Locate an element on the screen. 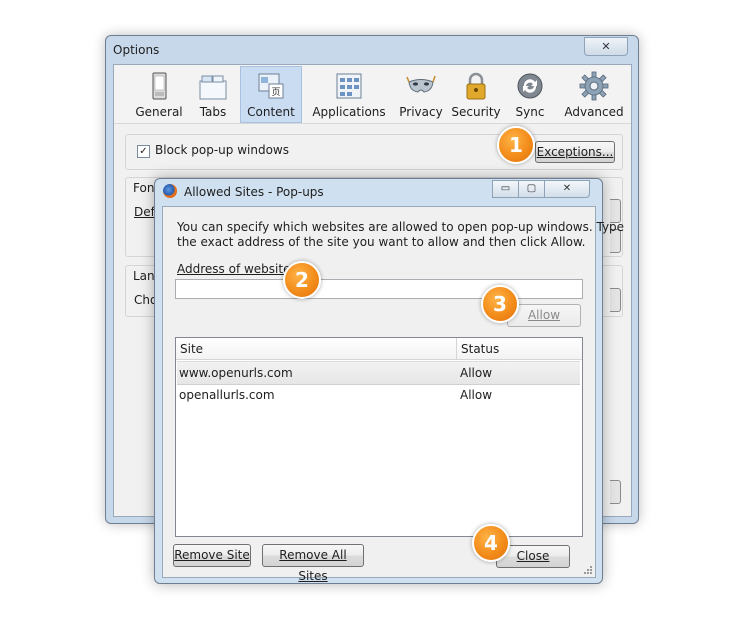 Image resolution: width=746 pixels, height=625 pixels. toolbar-sync-label: Sync is located at coordinates (530, 112).